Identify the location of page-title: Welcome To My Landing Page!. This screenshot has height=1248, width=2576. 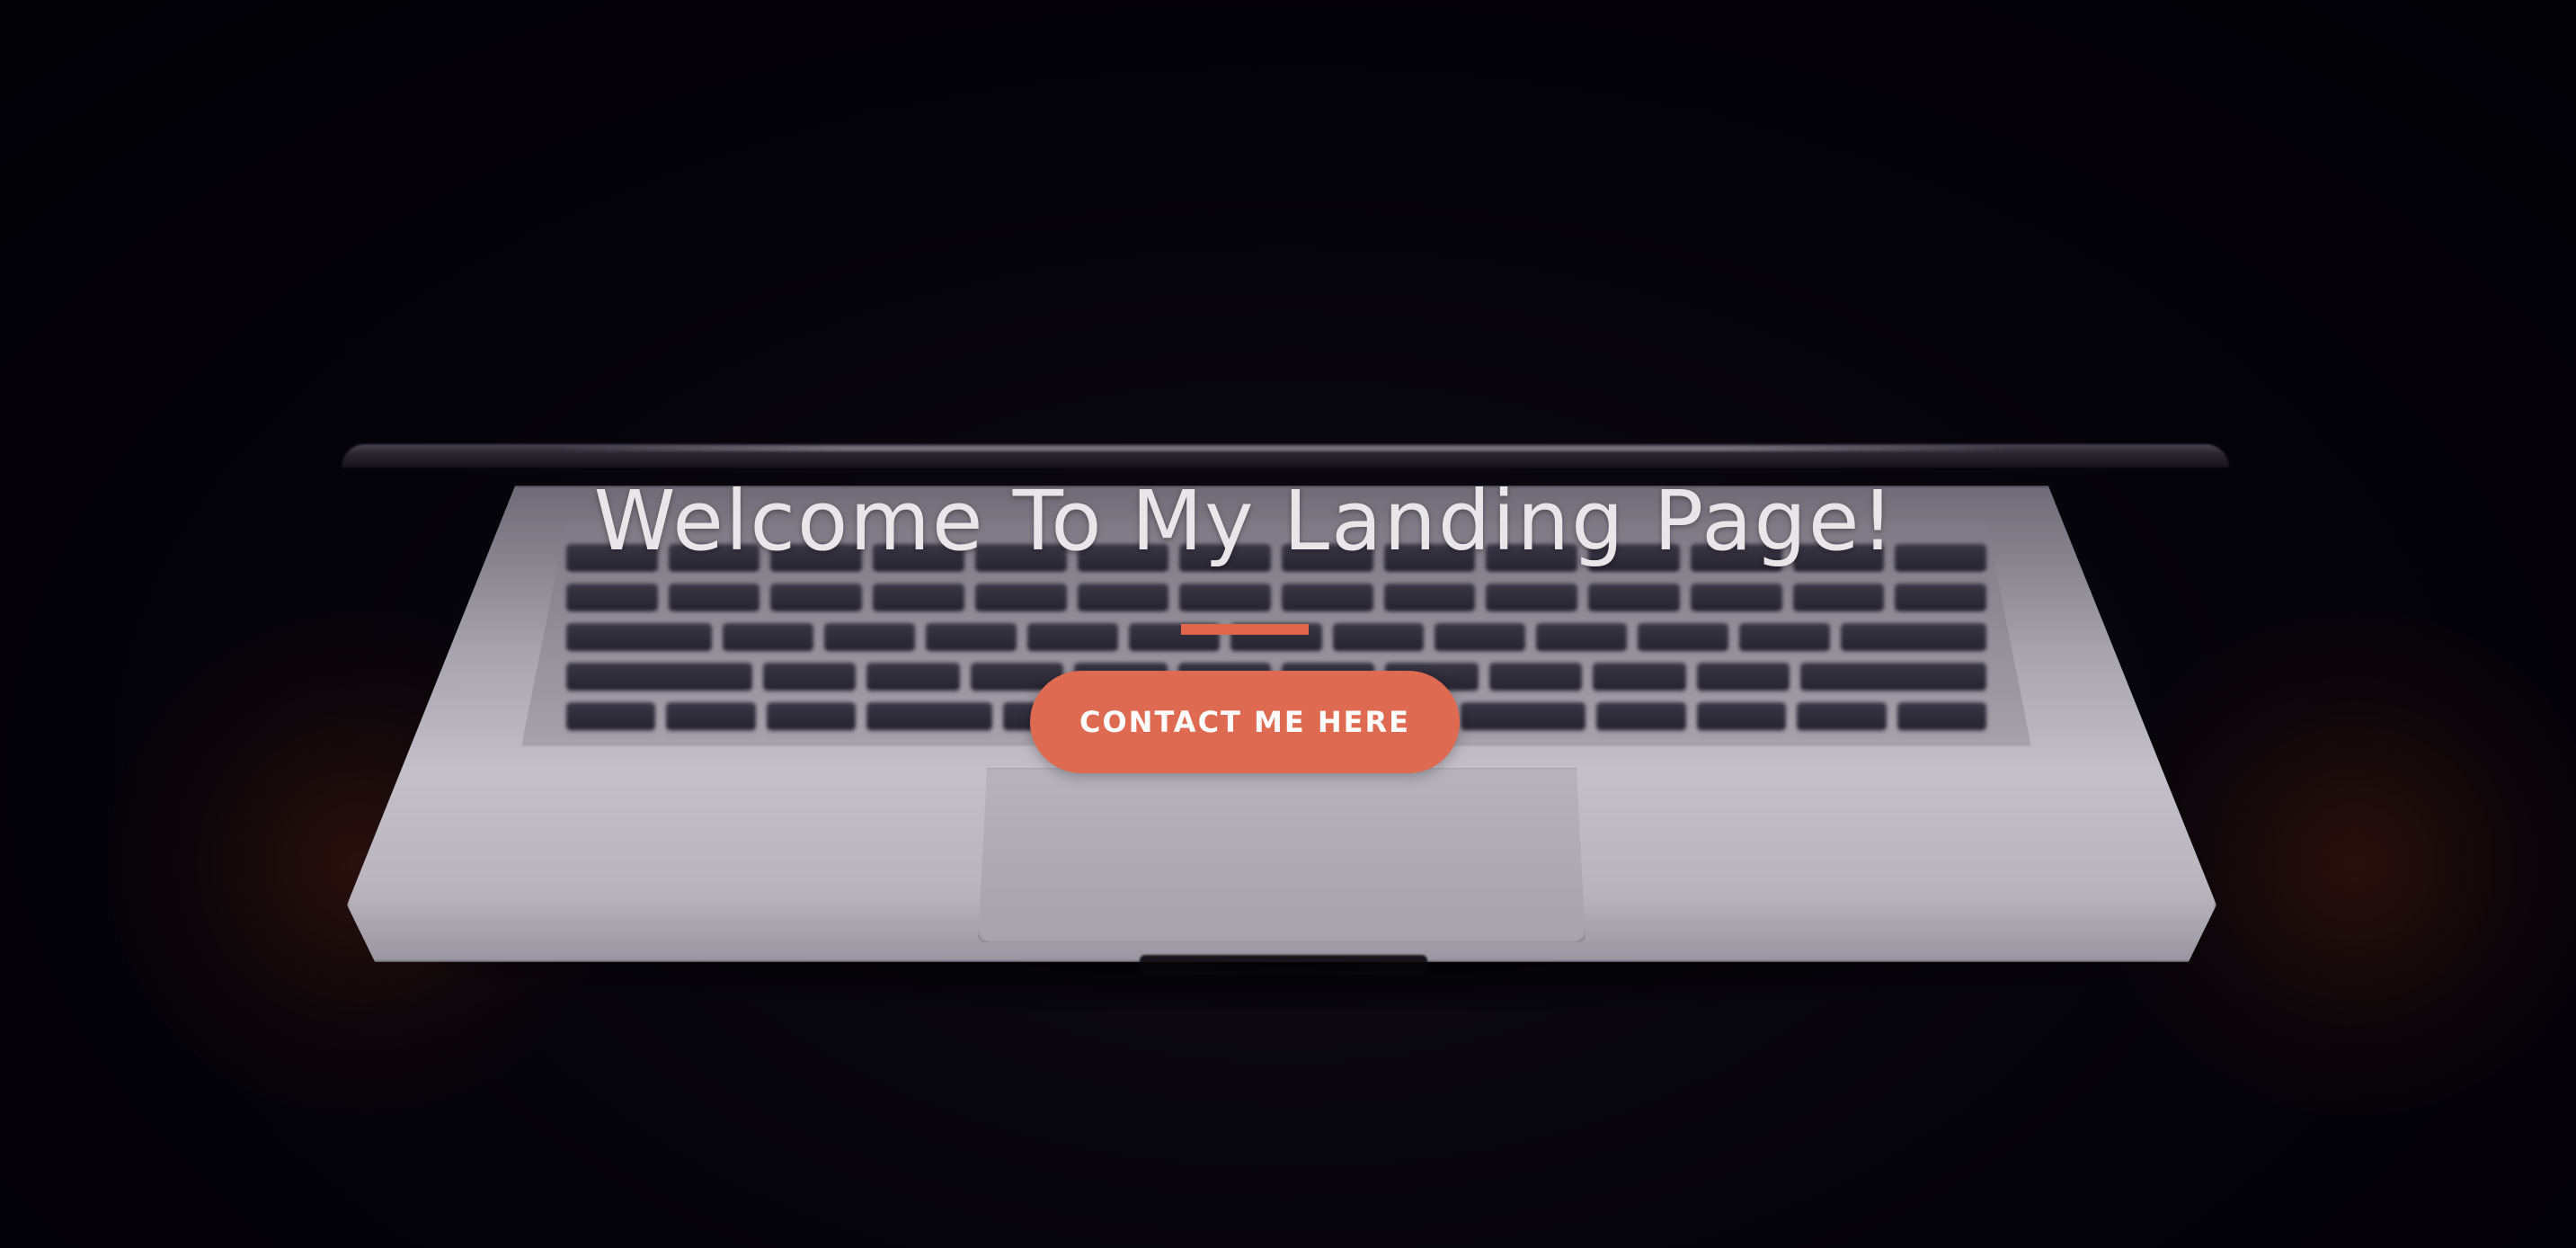
(1244, 521).